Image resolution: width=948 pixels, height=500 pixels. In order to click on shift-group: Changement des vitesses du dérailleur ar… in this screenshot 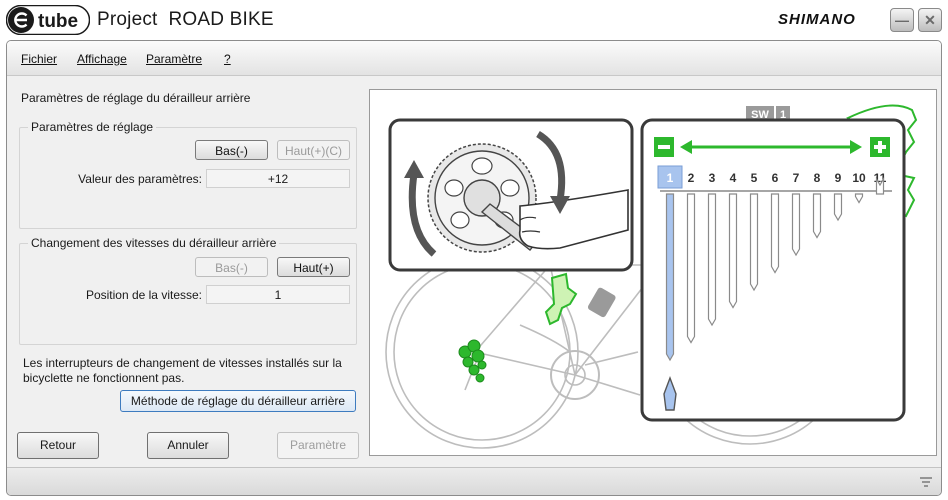, I will do `click(188, 290)`.